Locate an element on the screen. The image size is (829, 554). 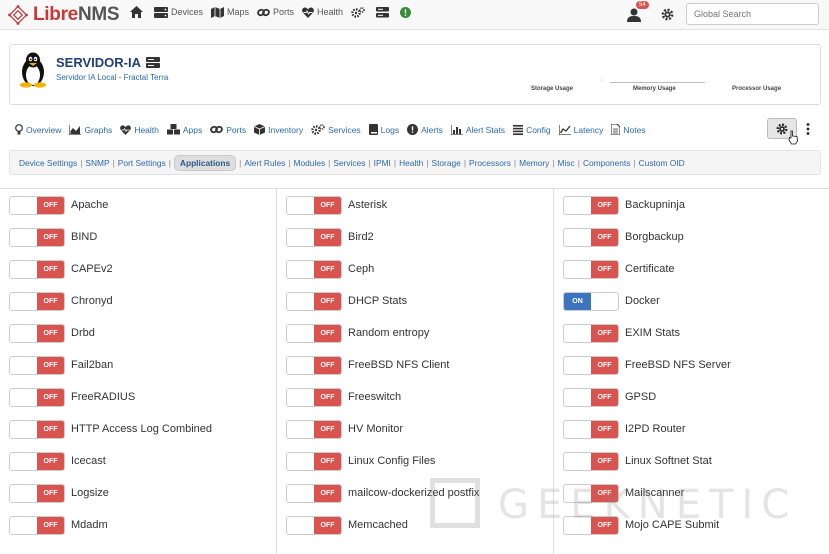
application-row: OFF FreeBSD NFS Client is located at coordinates (367, 365).